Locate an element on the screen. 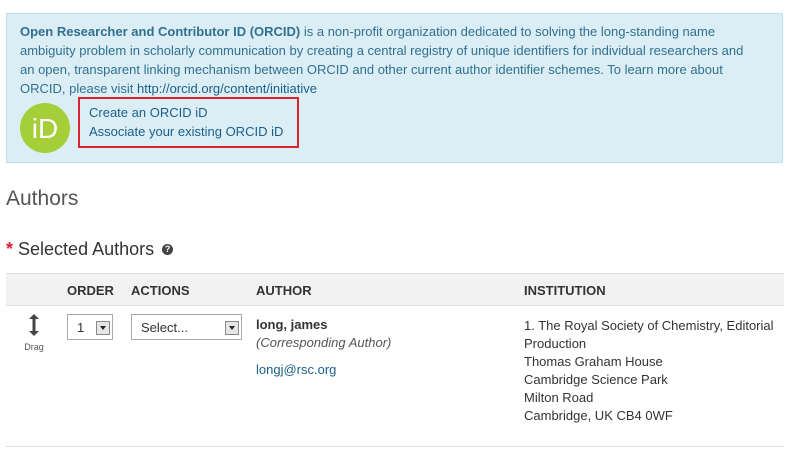  selected-authors-label: Selected Authors is located at coordinates (86, 249).